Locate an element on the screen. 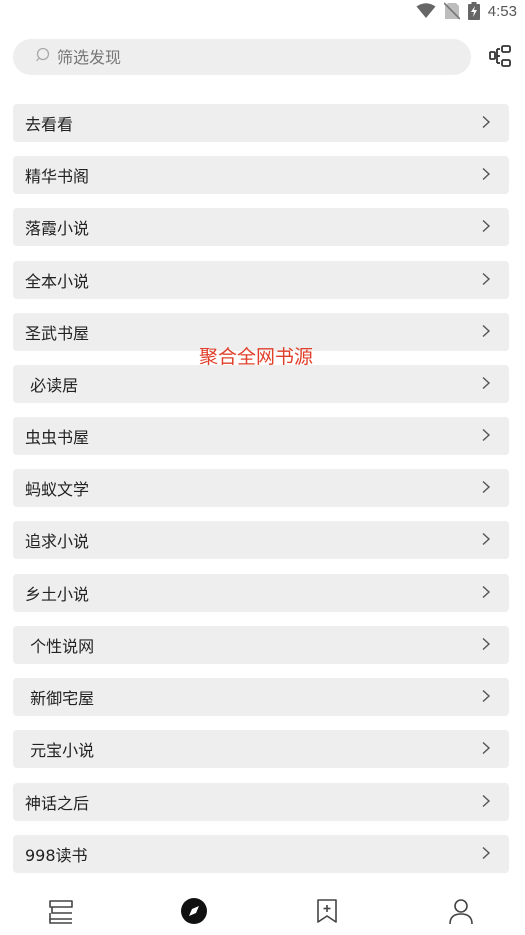 The height and width of the screenshot is (935, 525). list-item-label: 去看看 is located at coordinates (49, 124).